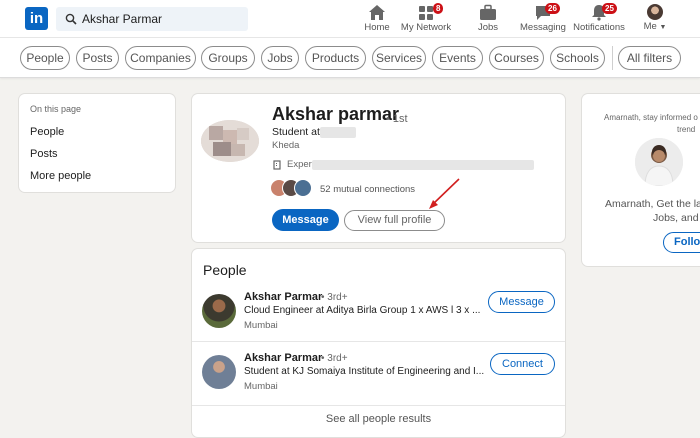 The height and width of the screenshot is (438, 700). What do you see at coordinates (45, 58) in the screenshot?
I see `filter-people: People` at bounding box center [45, 58].